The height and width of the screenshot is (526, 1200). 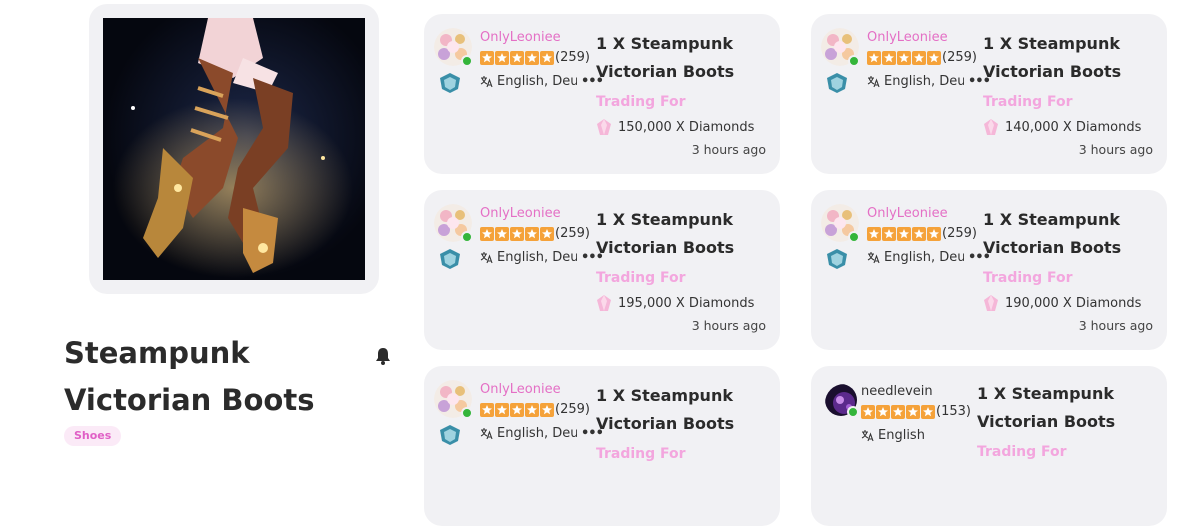 I want to click on item-image, so click(x=234, y=149).